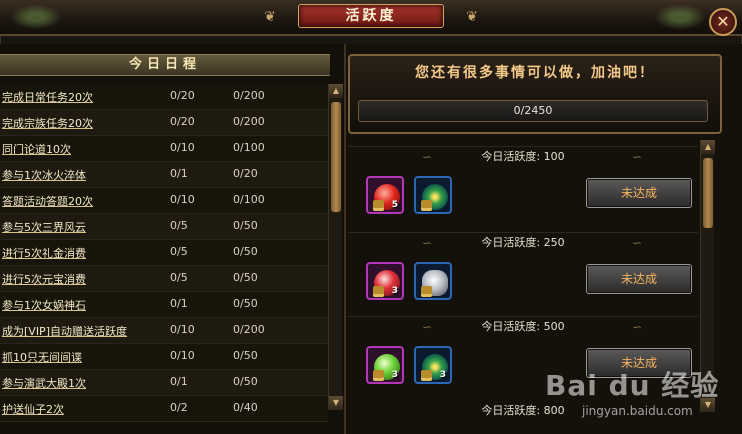  Describe the element at coordinates (164, 357) in the screenshot. I see `schedule-row: 抓10只无间间谍 0/10 0/50` at that location.